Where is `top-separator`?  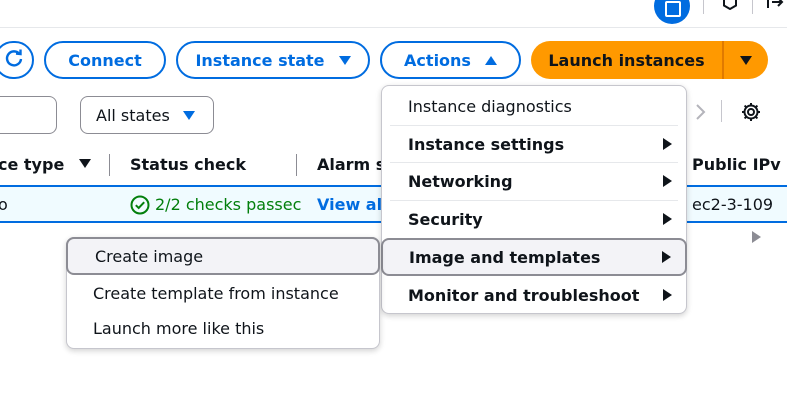
top-separator is located at coordinates (703, 7).